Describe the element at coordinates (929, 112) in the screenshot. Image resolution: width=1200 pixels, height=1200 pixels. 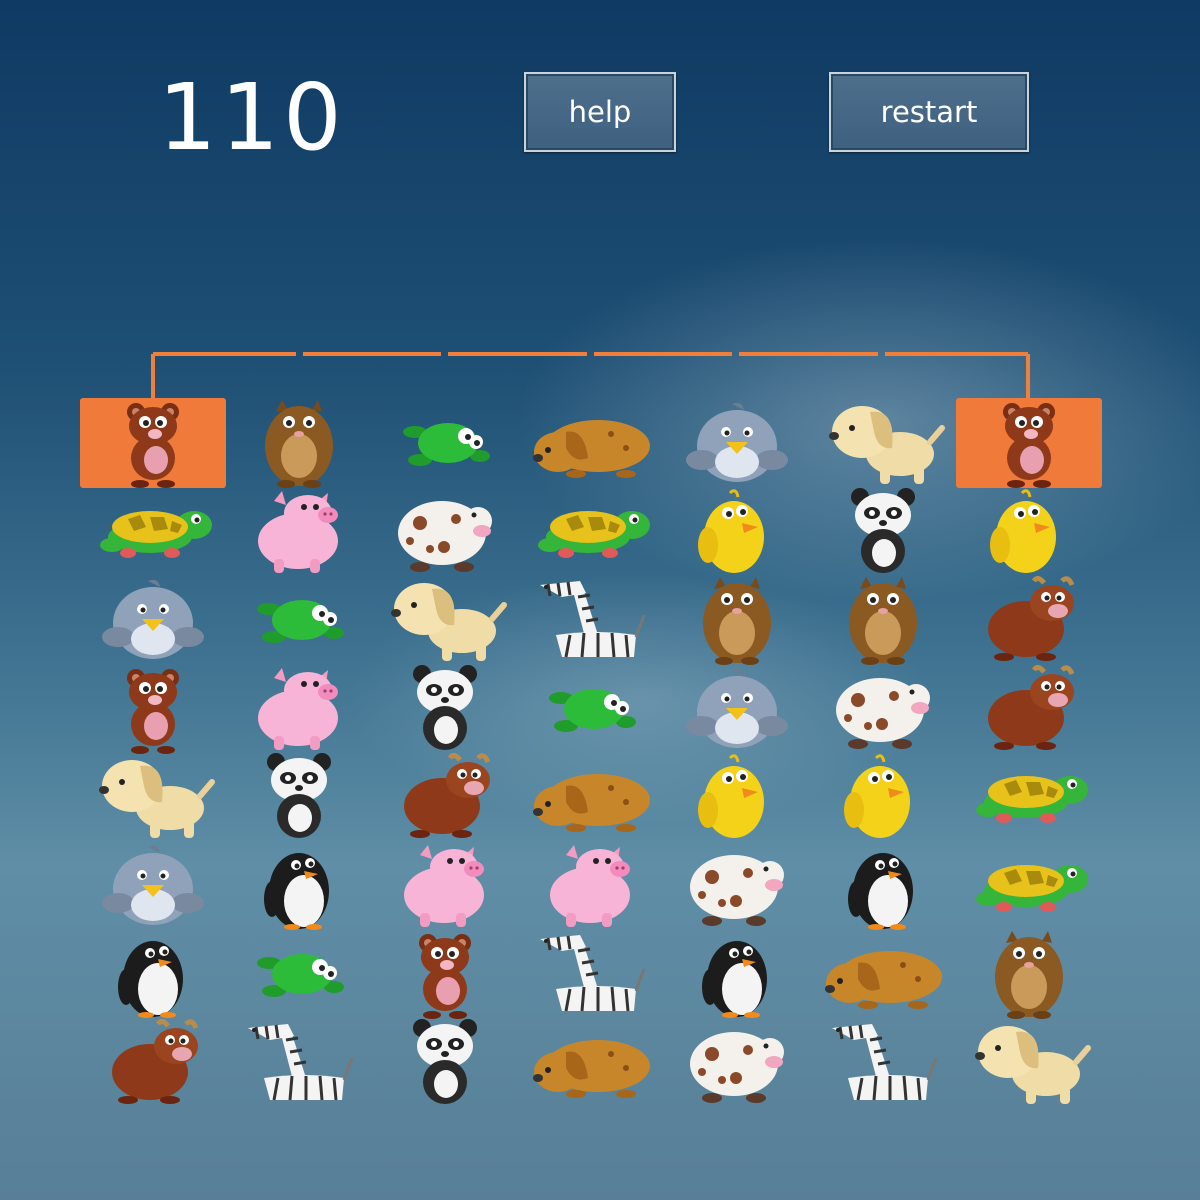
I see `restart-button: restart` at that location.